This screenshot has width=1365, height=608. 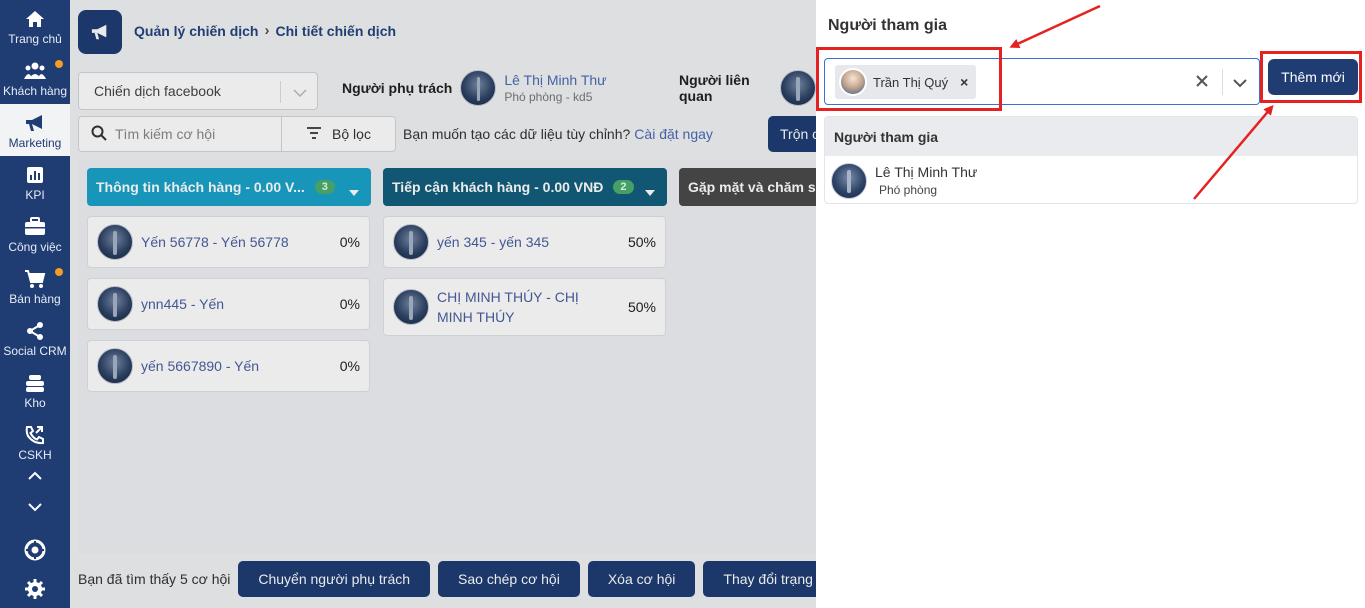 What do you see at coordinates (555, 80) in the screenshot?
I see `owner-name: Lê Thị Minh Thư` at bounding box center [555, 80].